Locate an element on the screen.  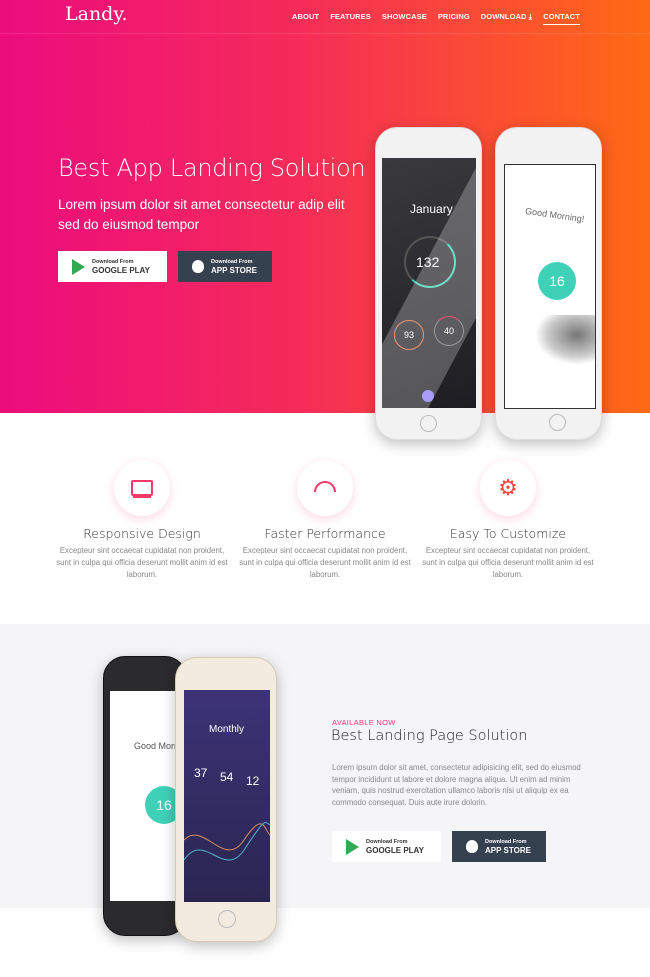
nav-download: DOWNLOAD ⤓ is located at coordinates (506, 18).